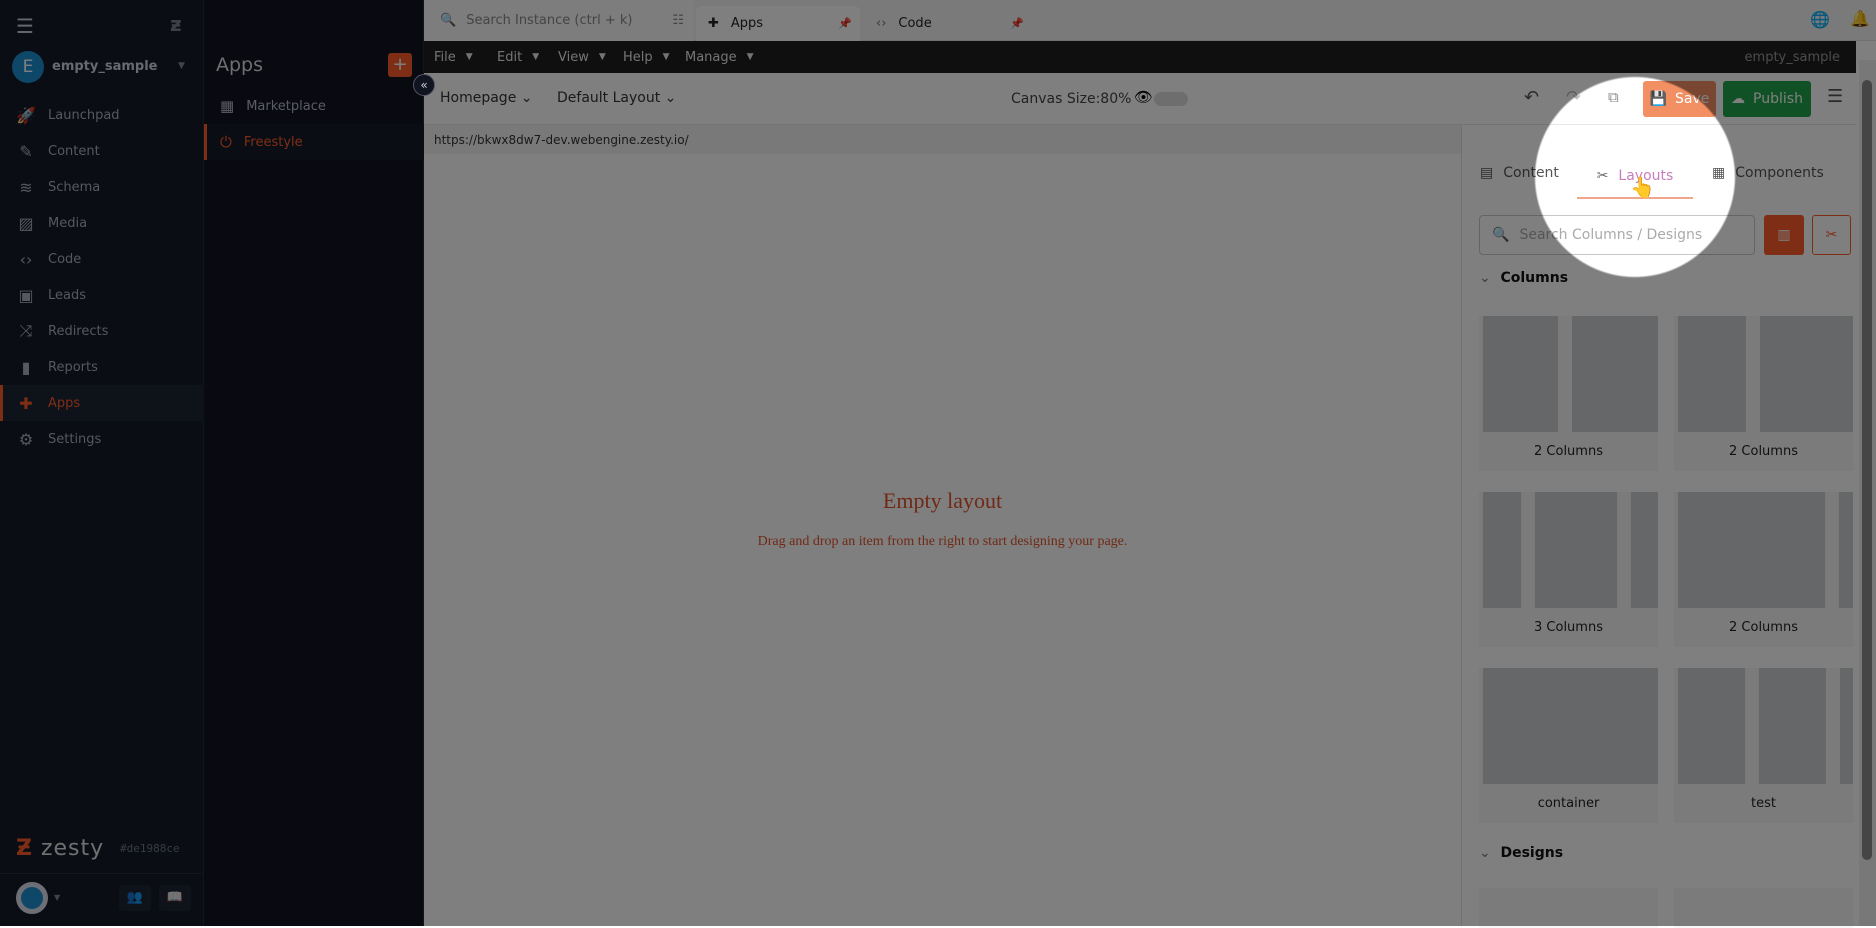 The height and width of the screenshot is (928, 1876). I want to click on sidebar-item-leads: ▣ Leads, so click(102, 295).